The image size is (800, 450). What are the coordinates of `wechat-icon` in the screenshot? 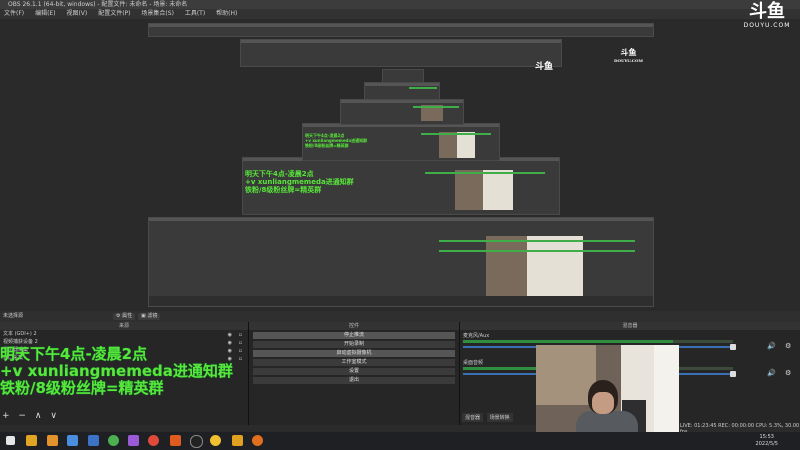 It's located at (113, 440).